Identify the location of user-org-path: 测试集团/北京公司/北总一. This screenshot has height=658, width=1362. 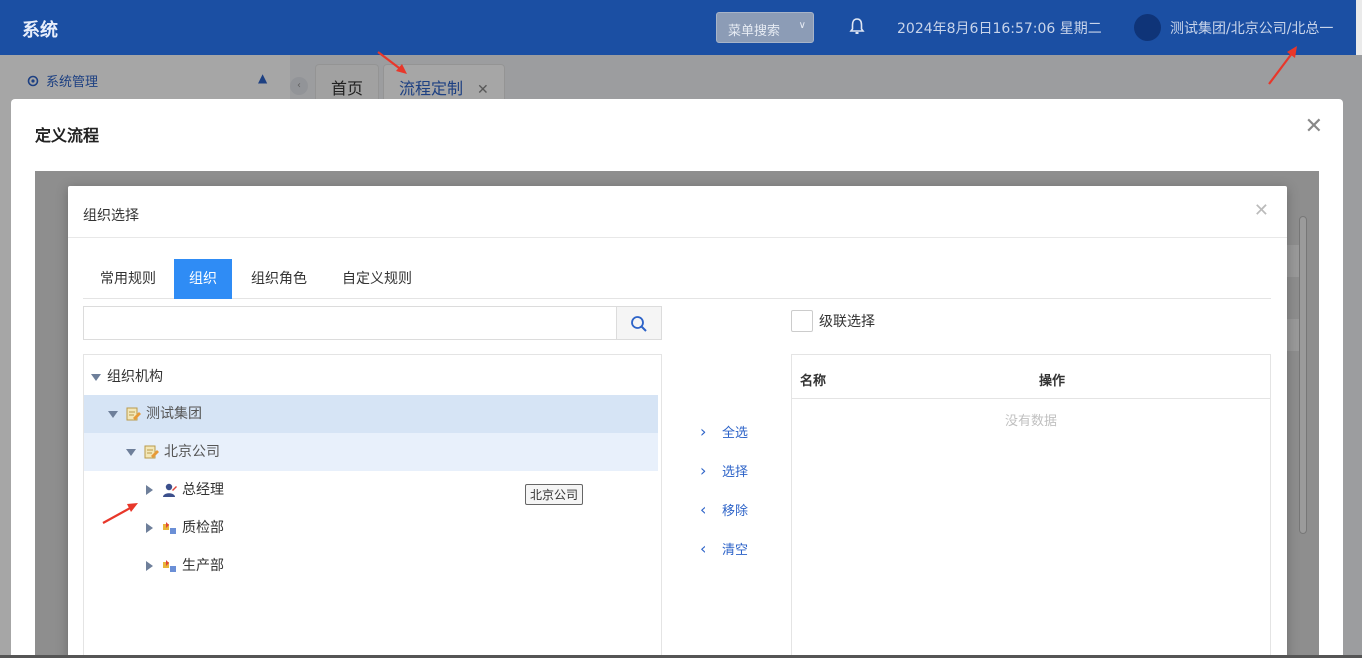
(1251, 28).